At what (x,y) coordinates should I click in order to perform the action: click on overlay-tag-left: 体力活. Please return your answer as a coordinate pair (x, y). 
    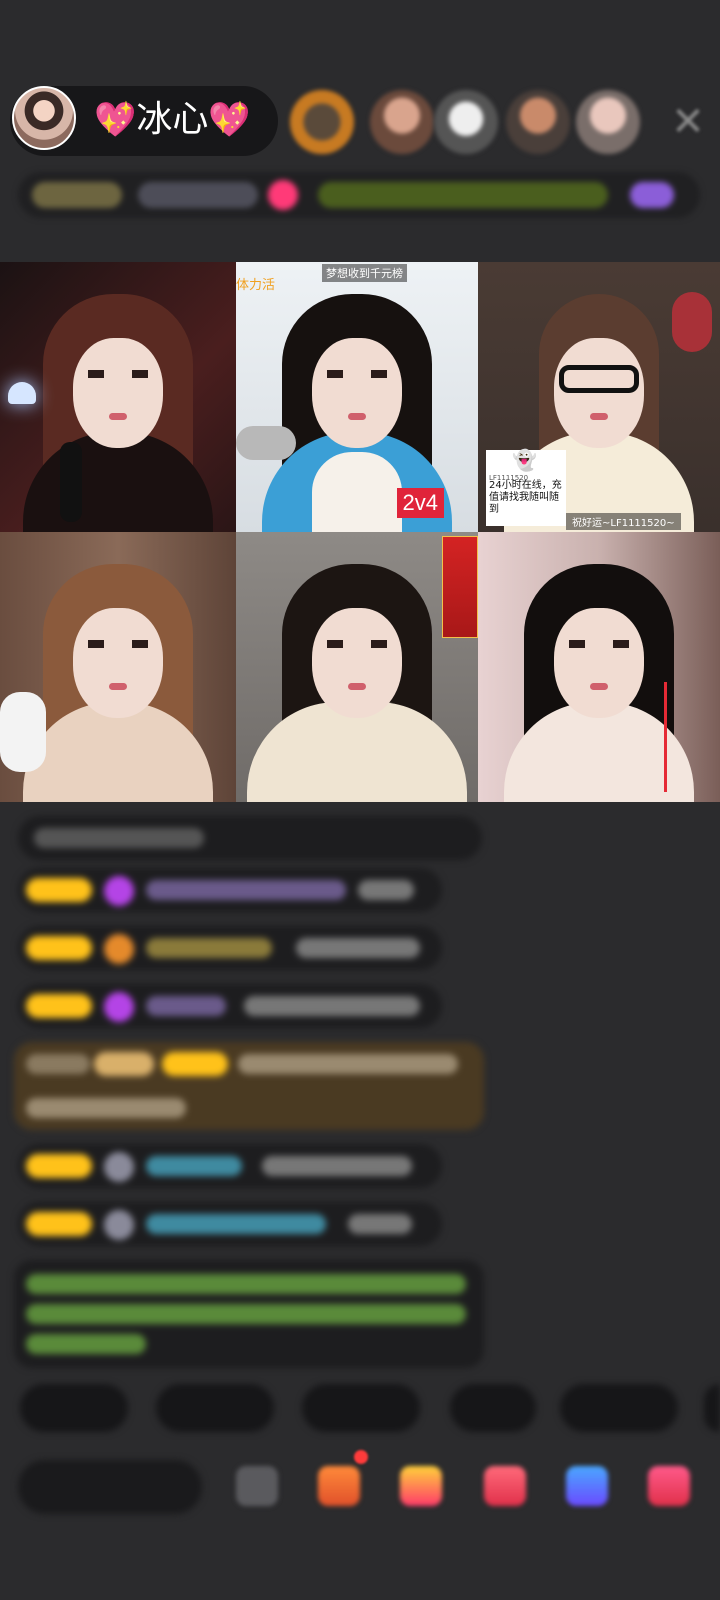
    Looking at the image, I should click on (256, 285).